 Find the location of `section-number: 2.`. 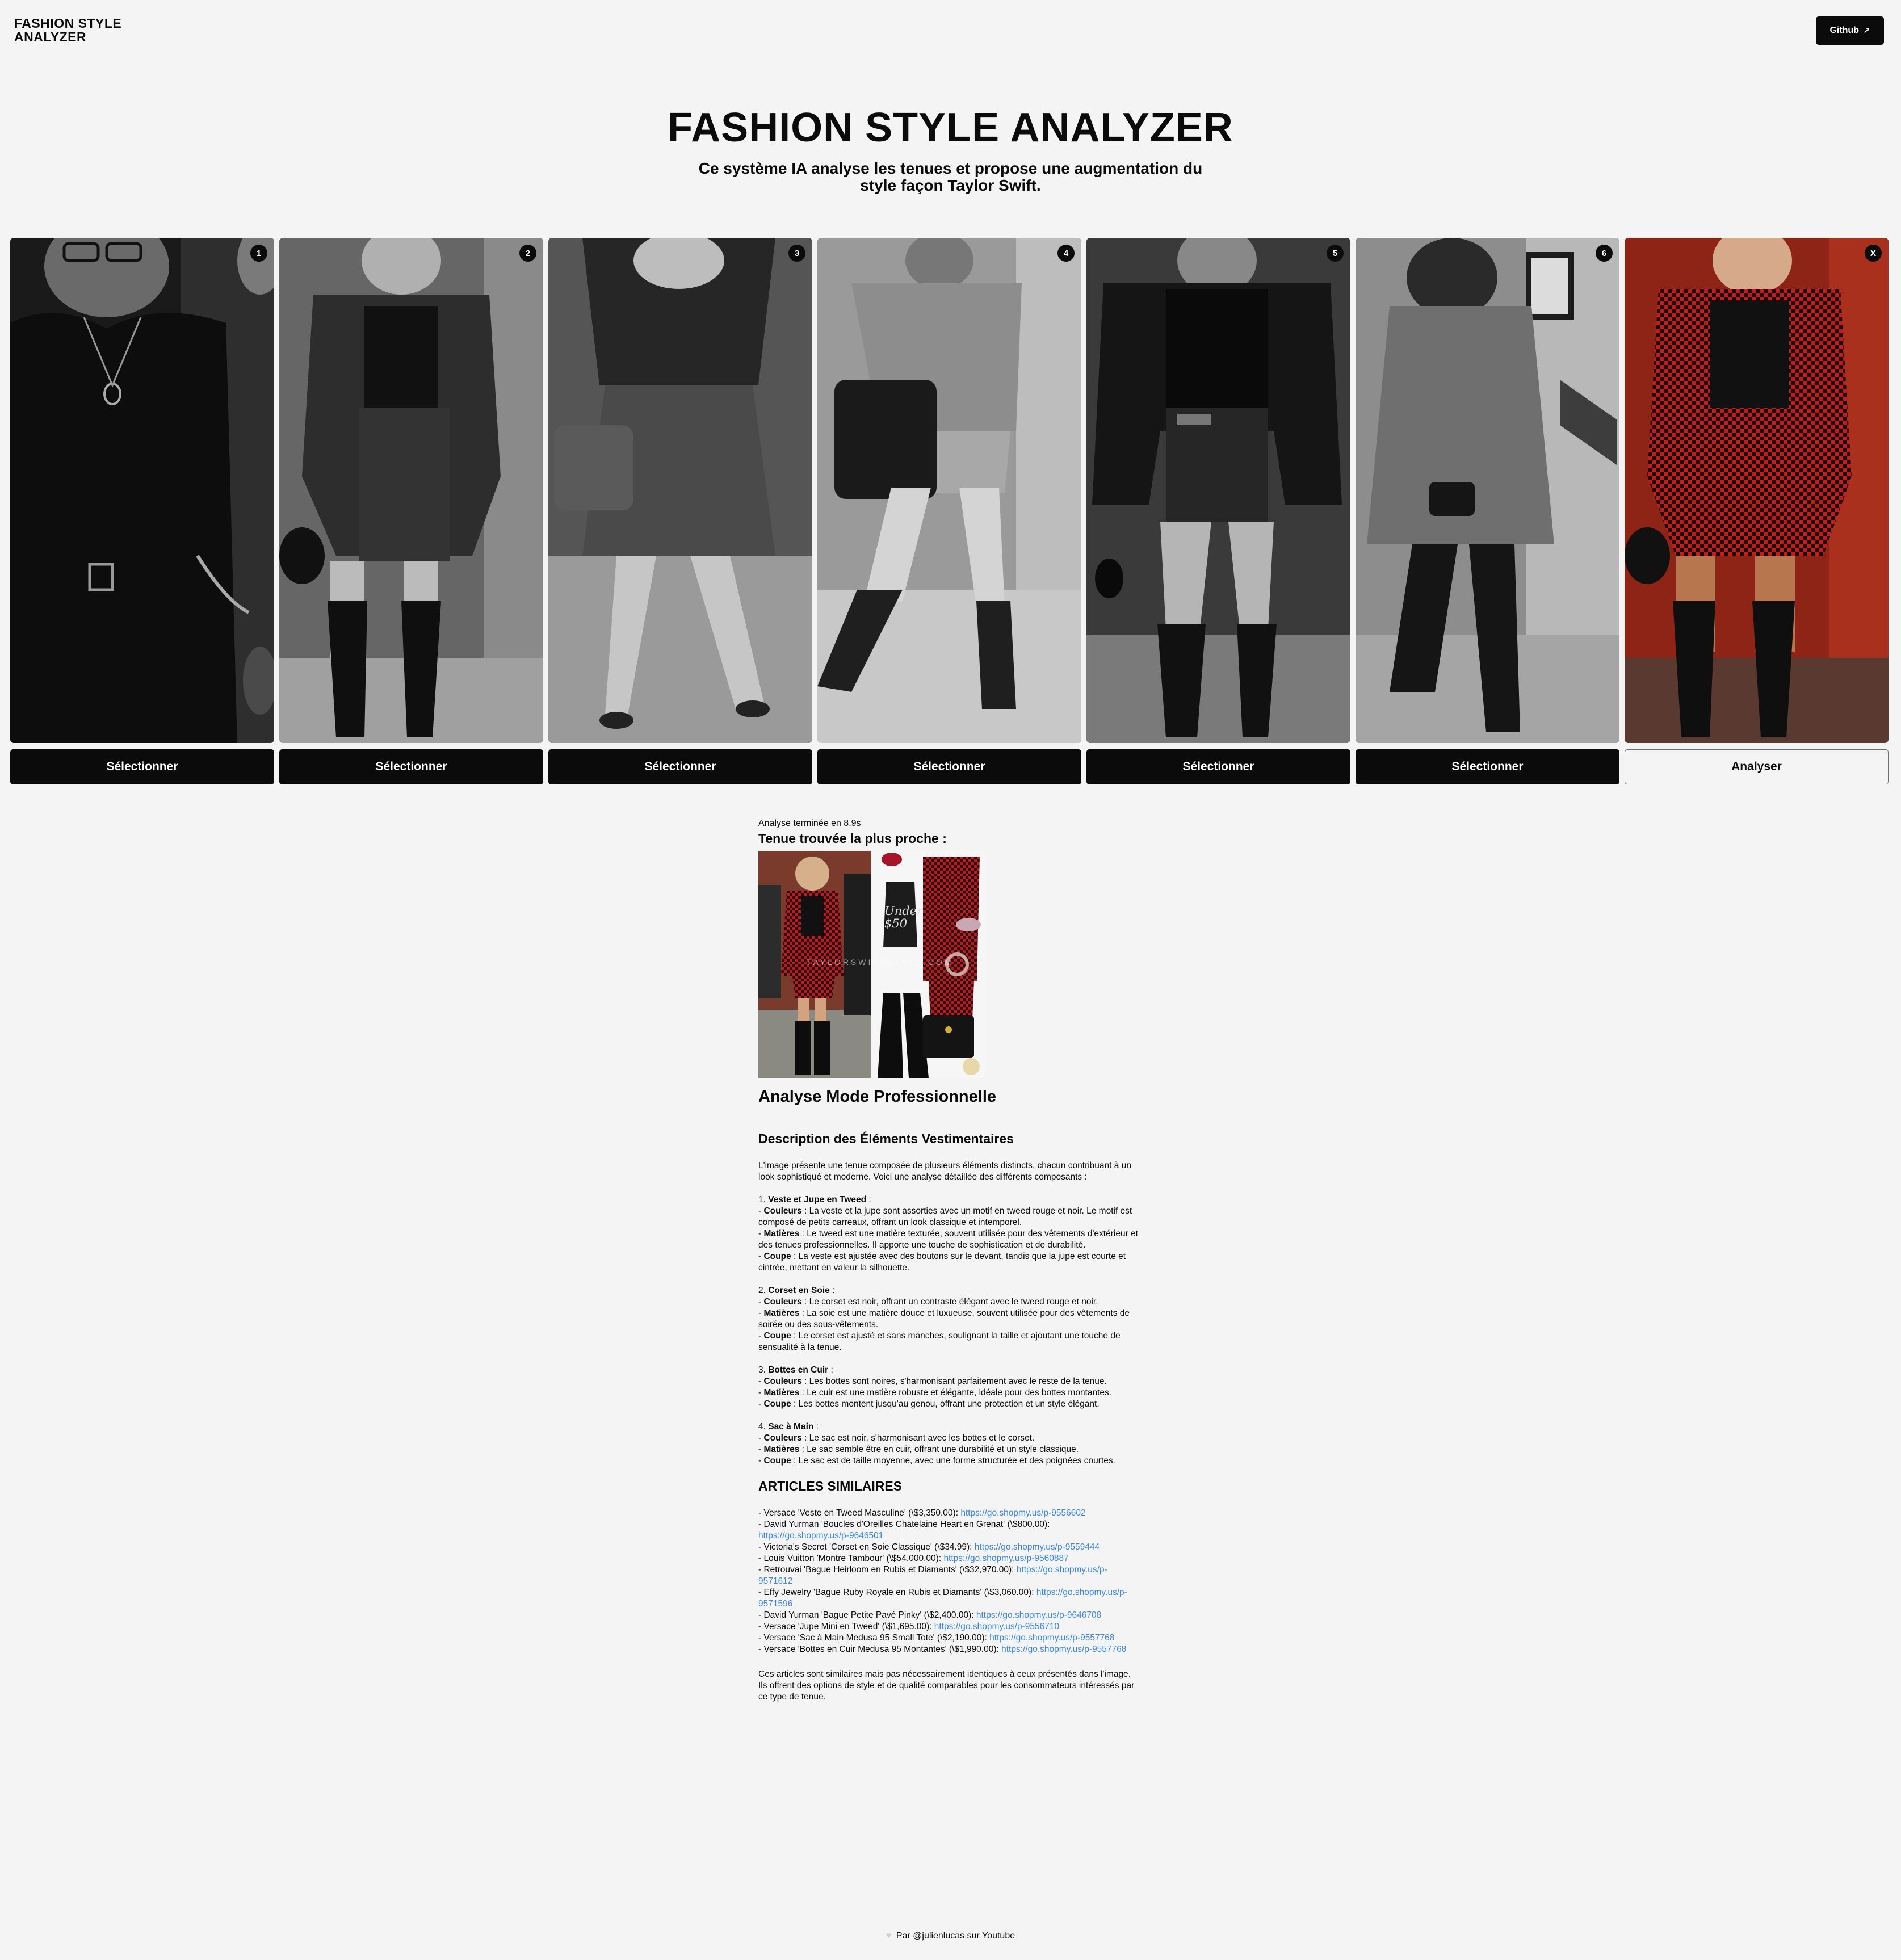

section-number: 2. is located at coordinates (763, 1291).